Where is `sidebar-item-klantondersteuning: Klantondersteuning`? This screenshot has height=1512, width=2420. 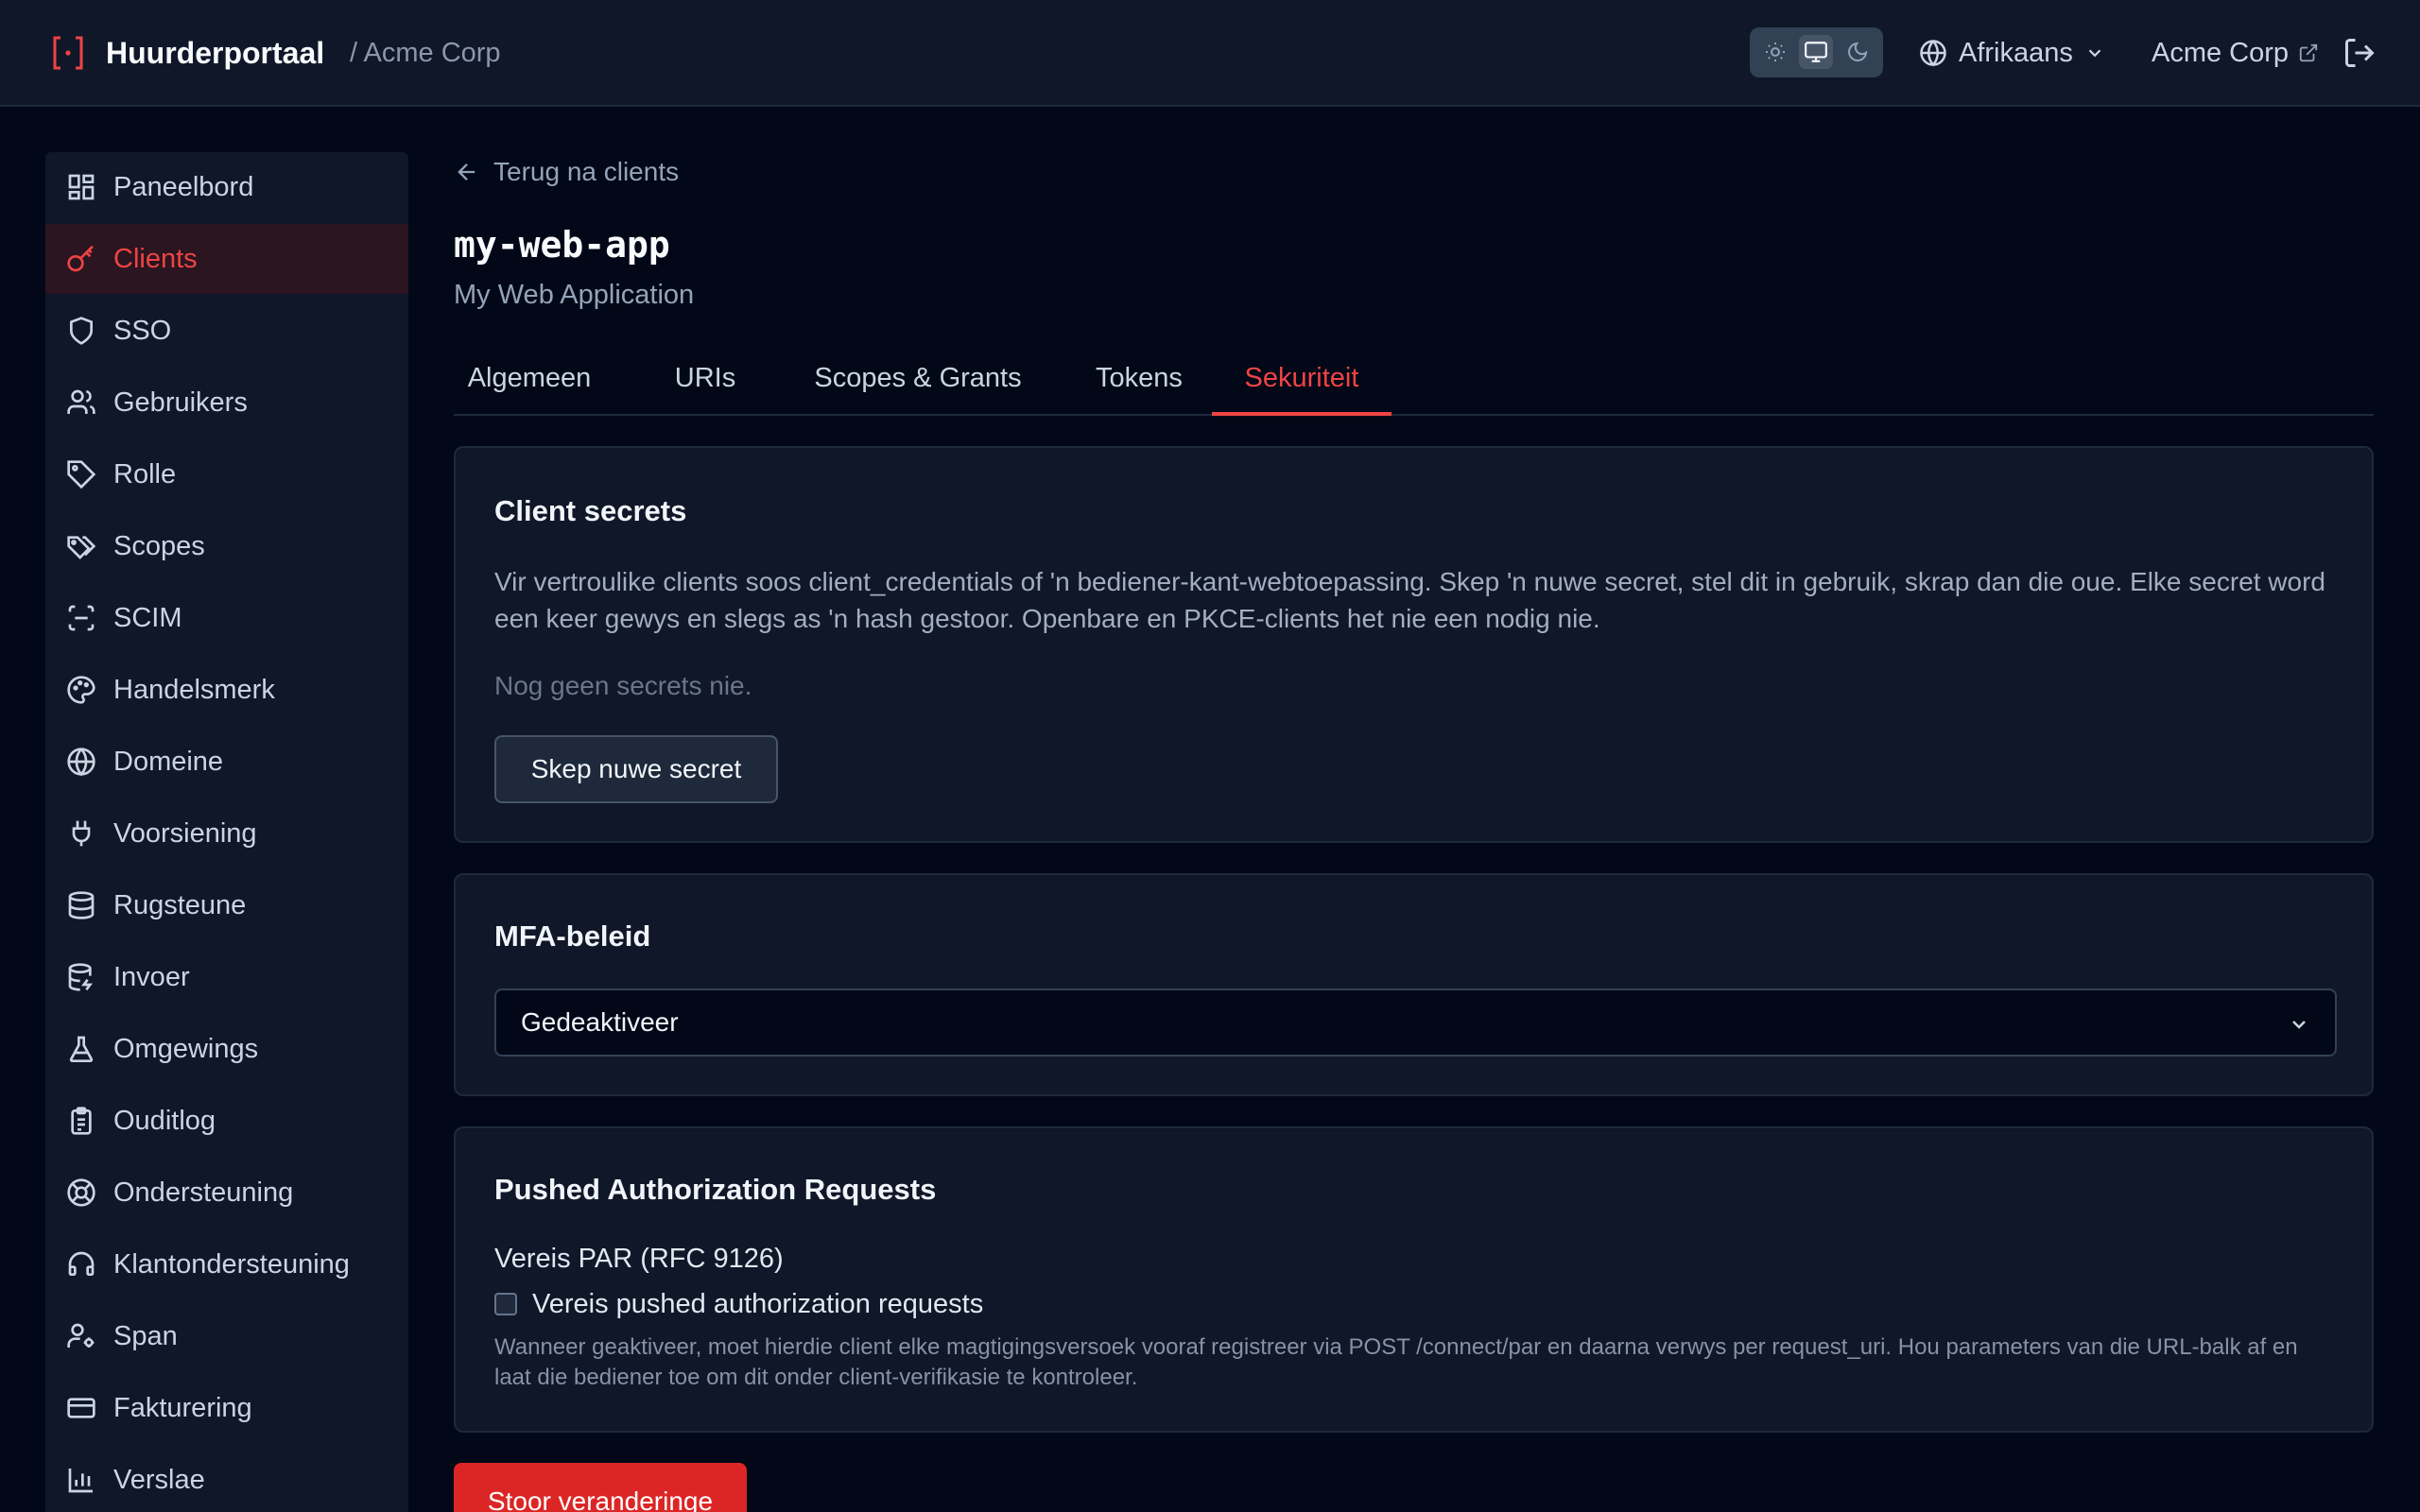
sidebar-item-klantondersteuning: Klantondersteuning is located at coordinates (226, 1264).